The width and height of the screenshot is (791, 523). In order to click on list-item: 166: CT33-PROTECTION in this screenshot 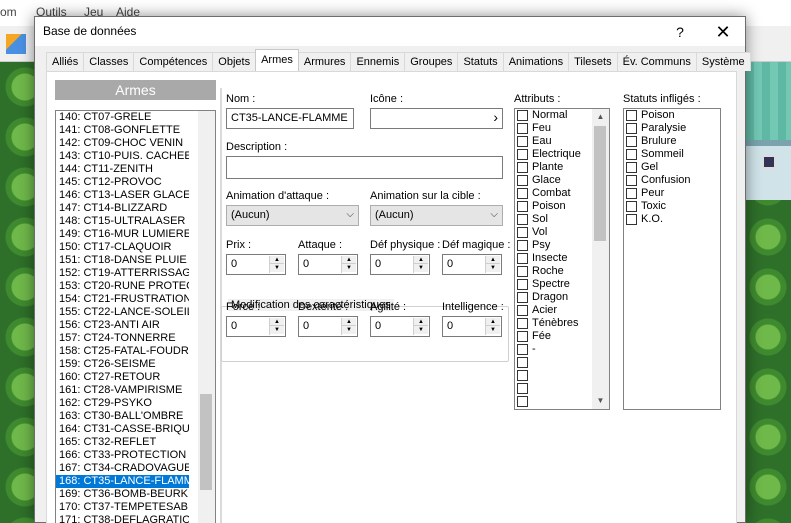, I will do `click(122, 455)`.